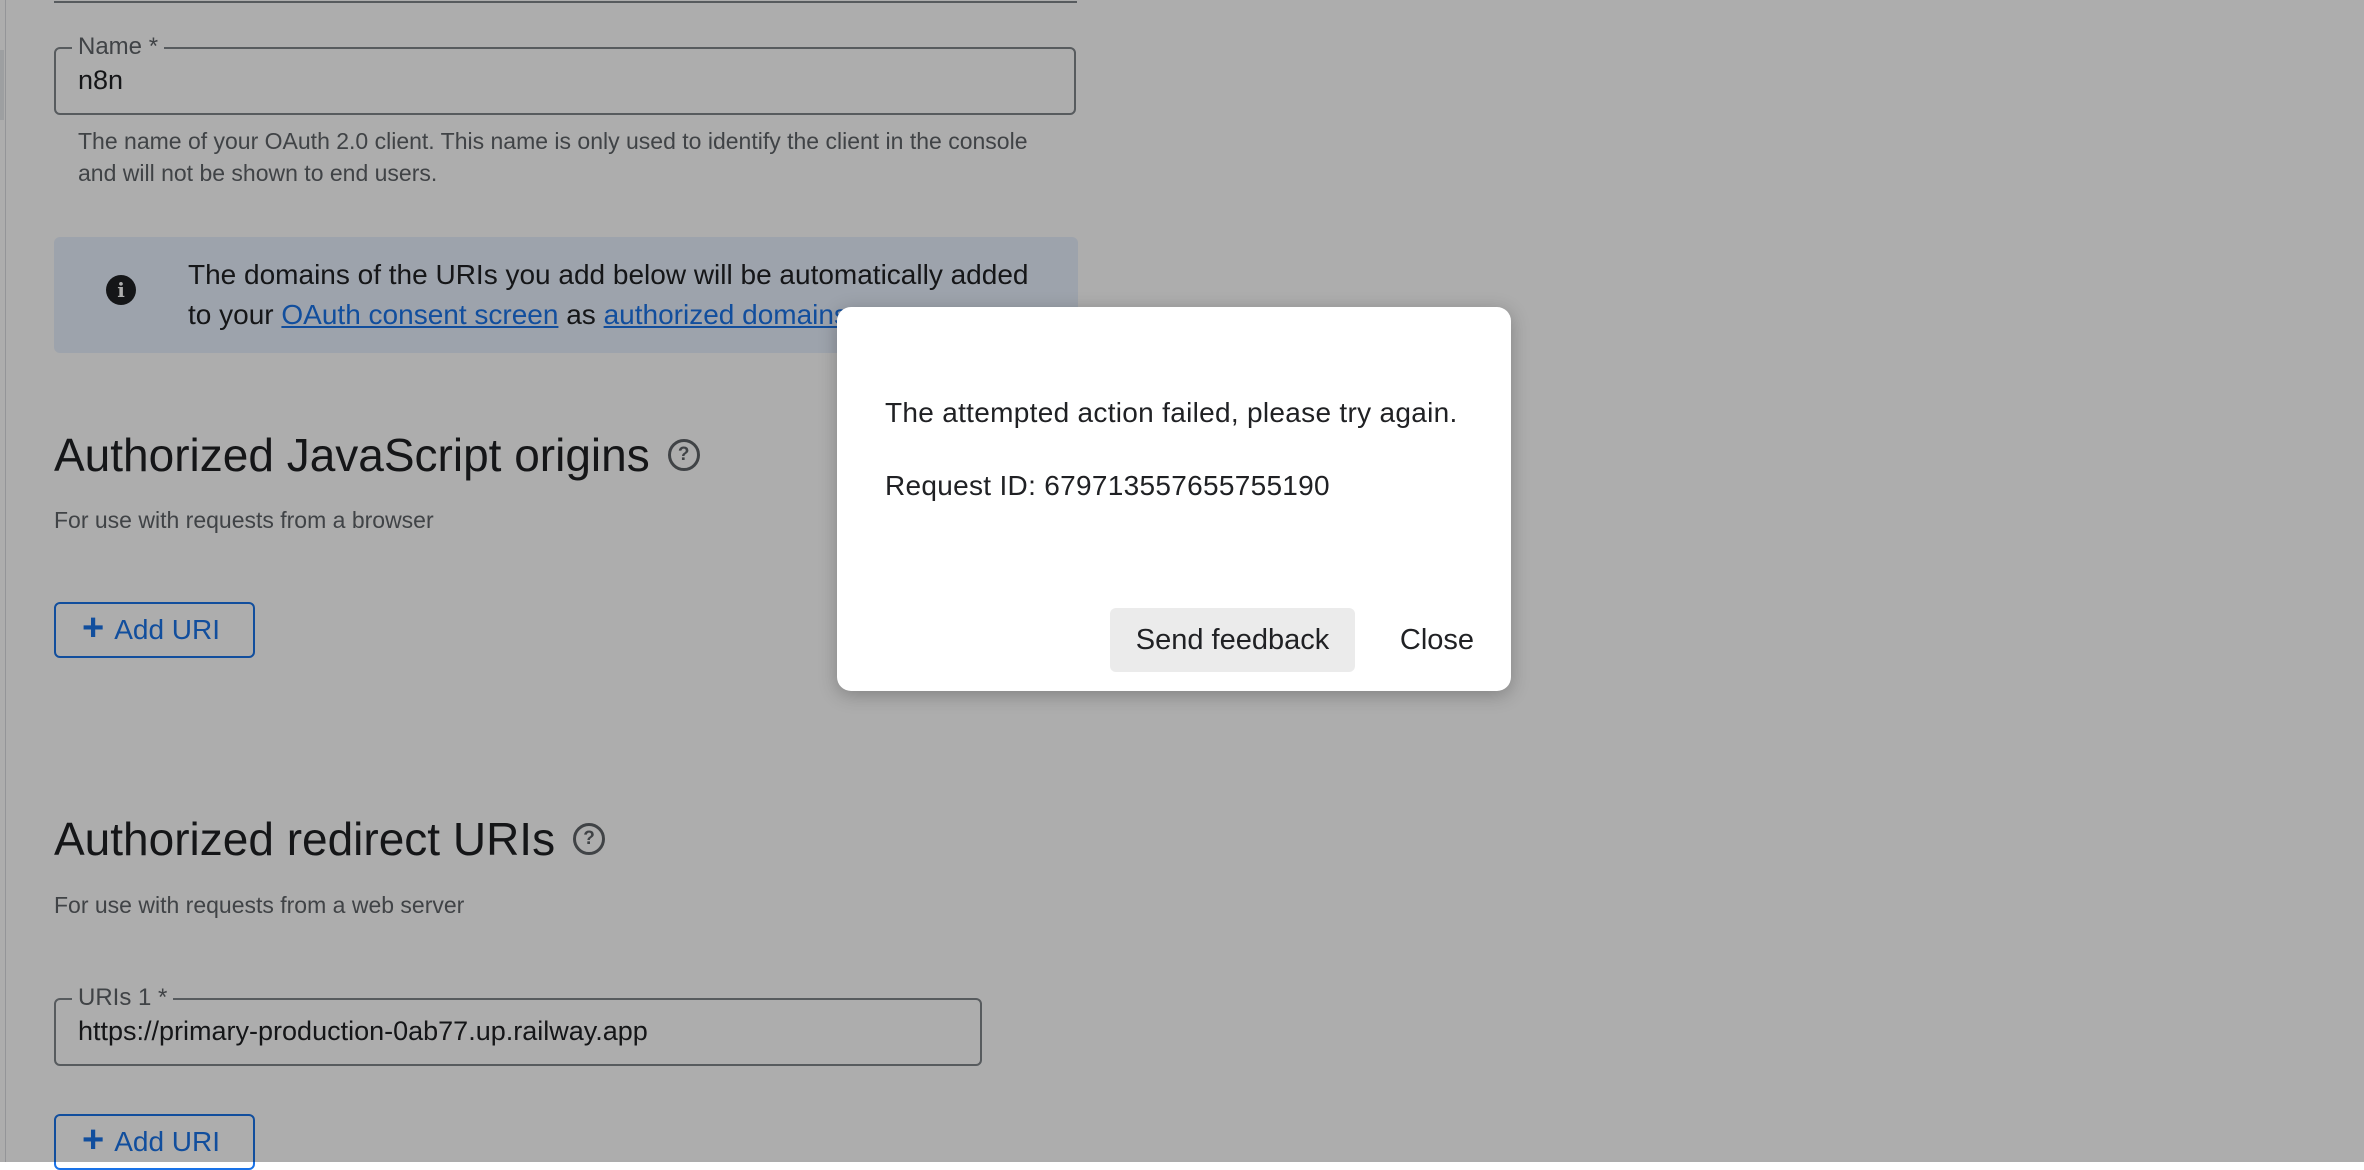 The image size is (2364, 1170). What do you see at coordinates (1107, 485) in the screenshot?
I see `request-id: Request ID: 679713557655755190` at bounding box center [1107, 485].